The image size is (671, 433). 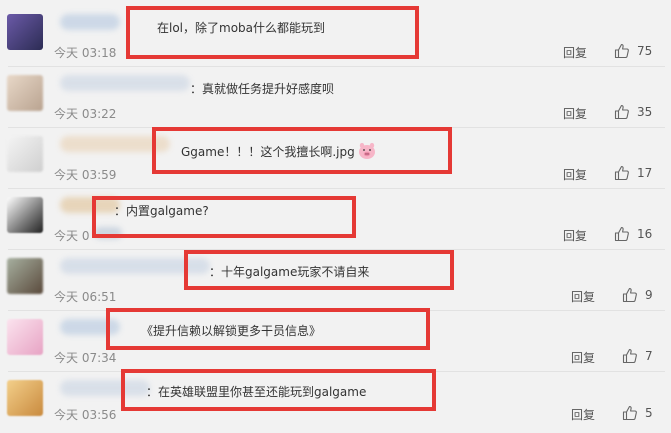 I want to click on comment-time: 今天 06:51, so click(x=85, y=297).